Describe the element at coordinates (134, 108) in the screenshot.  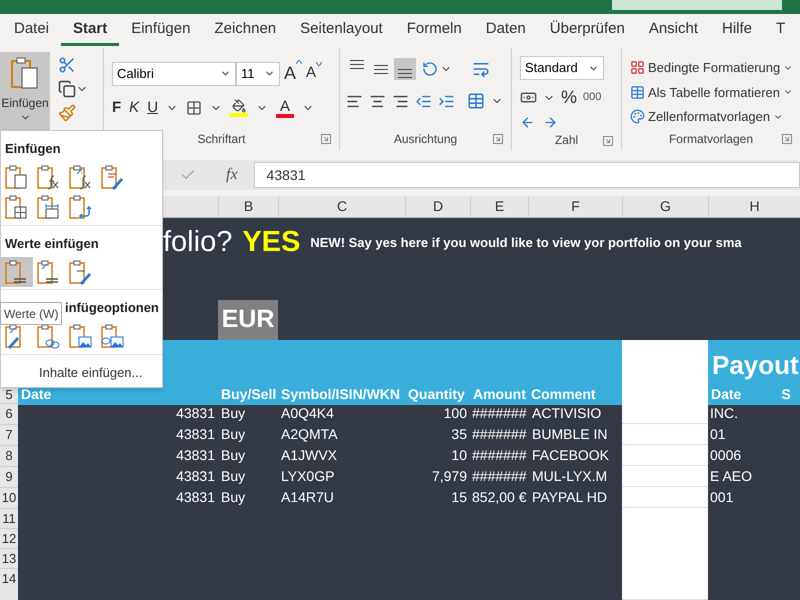
I see `italic-button: K` at that location.